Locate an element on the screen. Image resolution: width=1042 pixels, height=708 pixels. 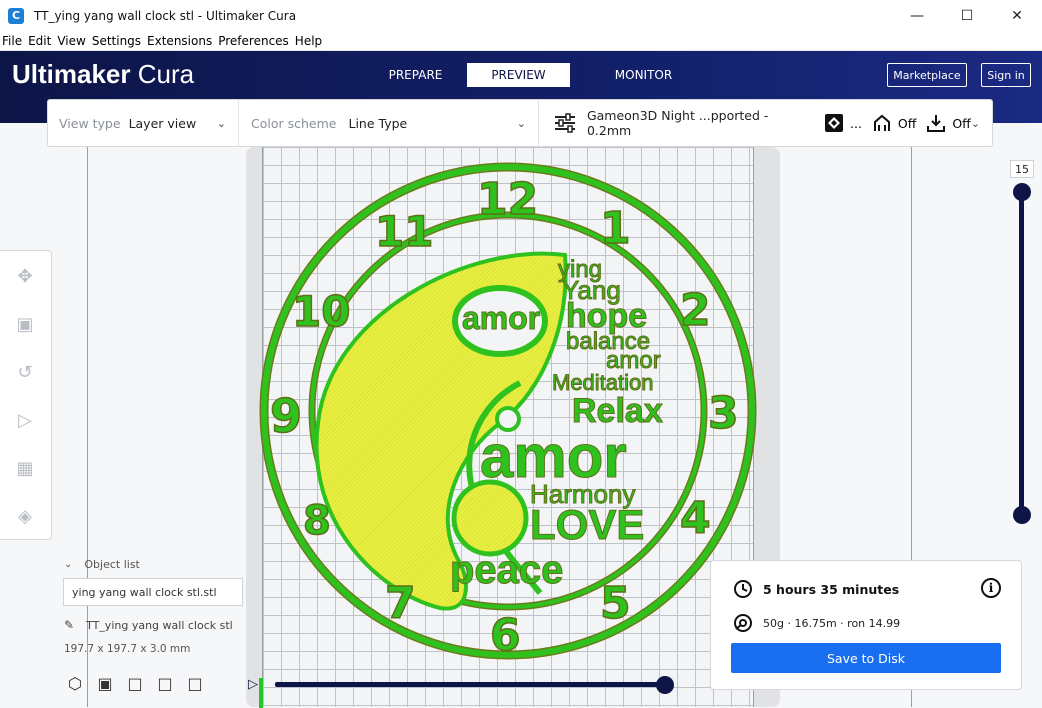
sign-in-button: Sign in is located at coordinates (1006, 75).